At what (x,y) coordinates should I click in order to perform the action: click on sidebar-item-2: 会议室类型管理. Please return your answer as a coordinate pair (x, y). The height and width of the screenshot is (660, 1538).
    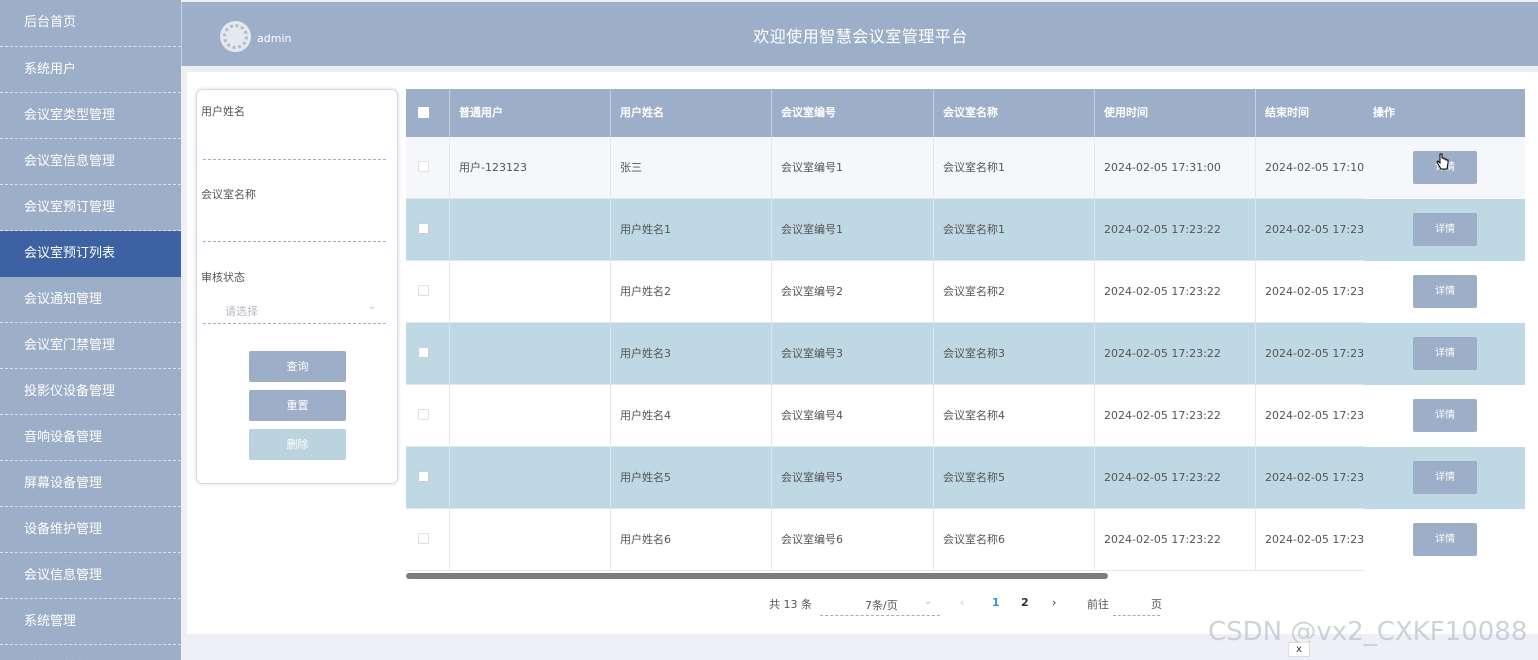
    Looking at the image, I should click on (90, 116).